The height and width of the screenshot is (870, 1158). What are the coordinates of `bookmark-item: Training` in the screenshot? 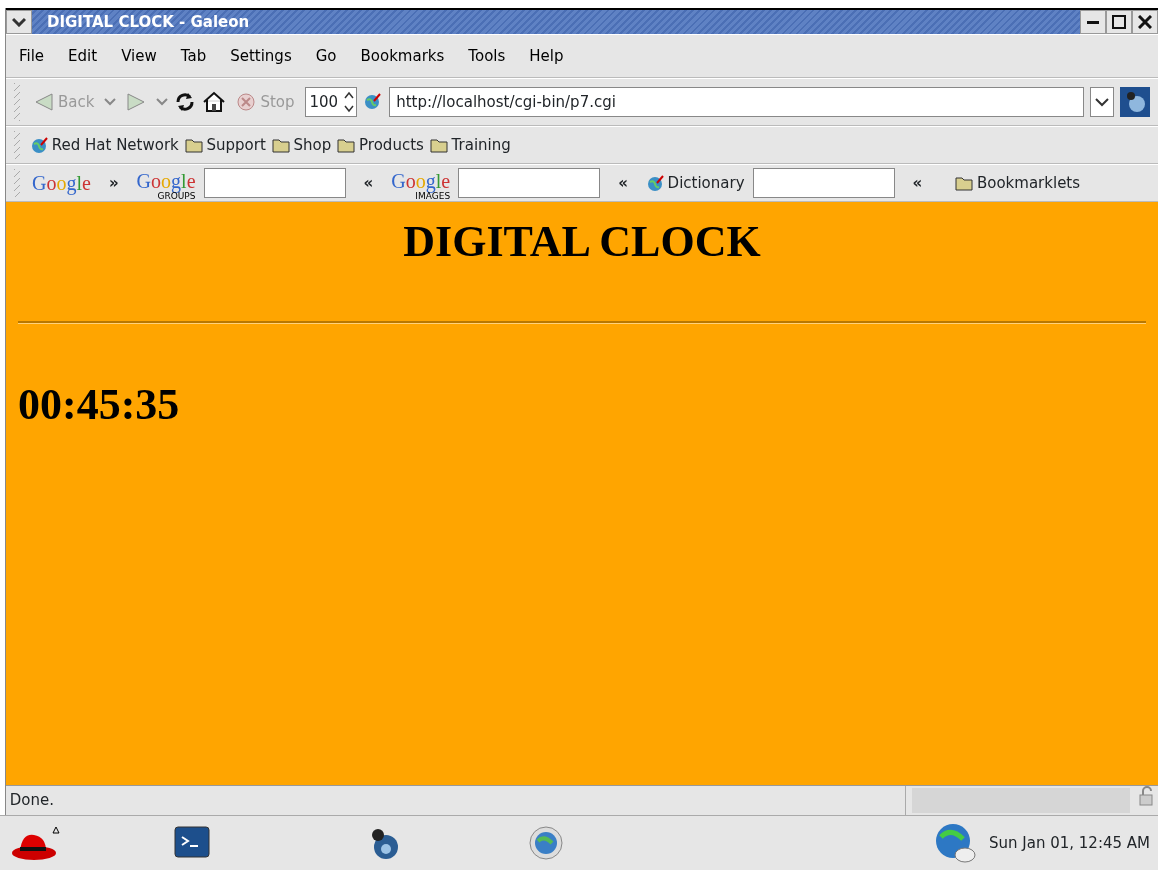 It's located at (470, 145).